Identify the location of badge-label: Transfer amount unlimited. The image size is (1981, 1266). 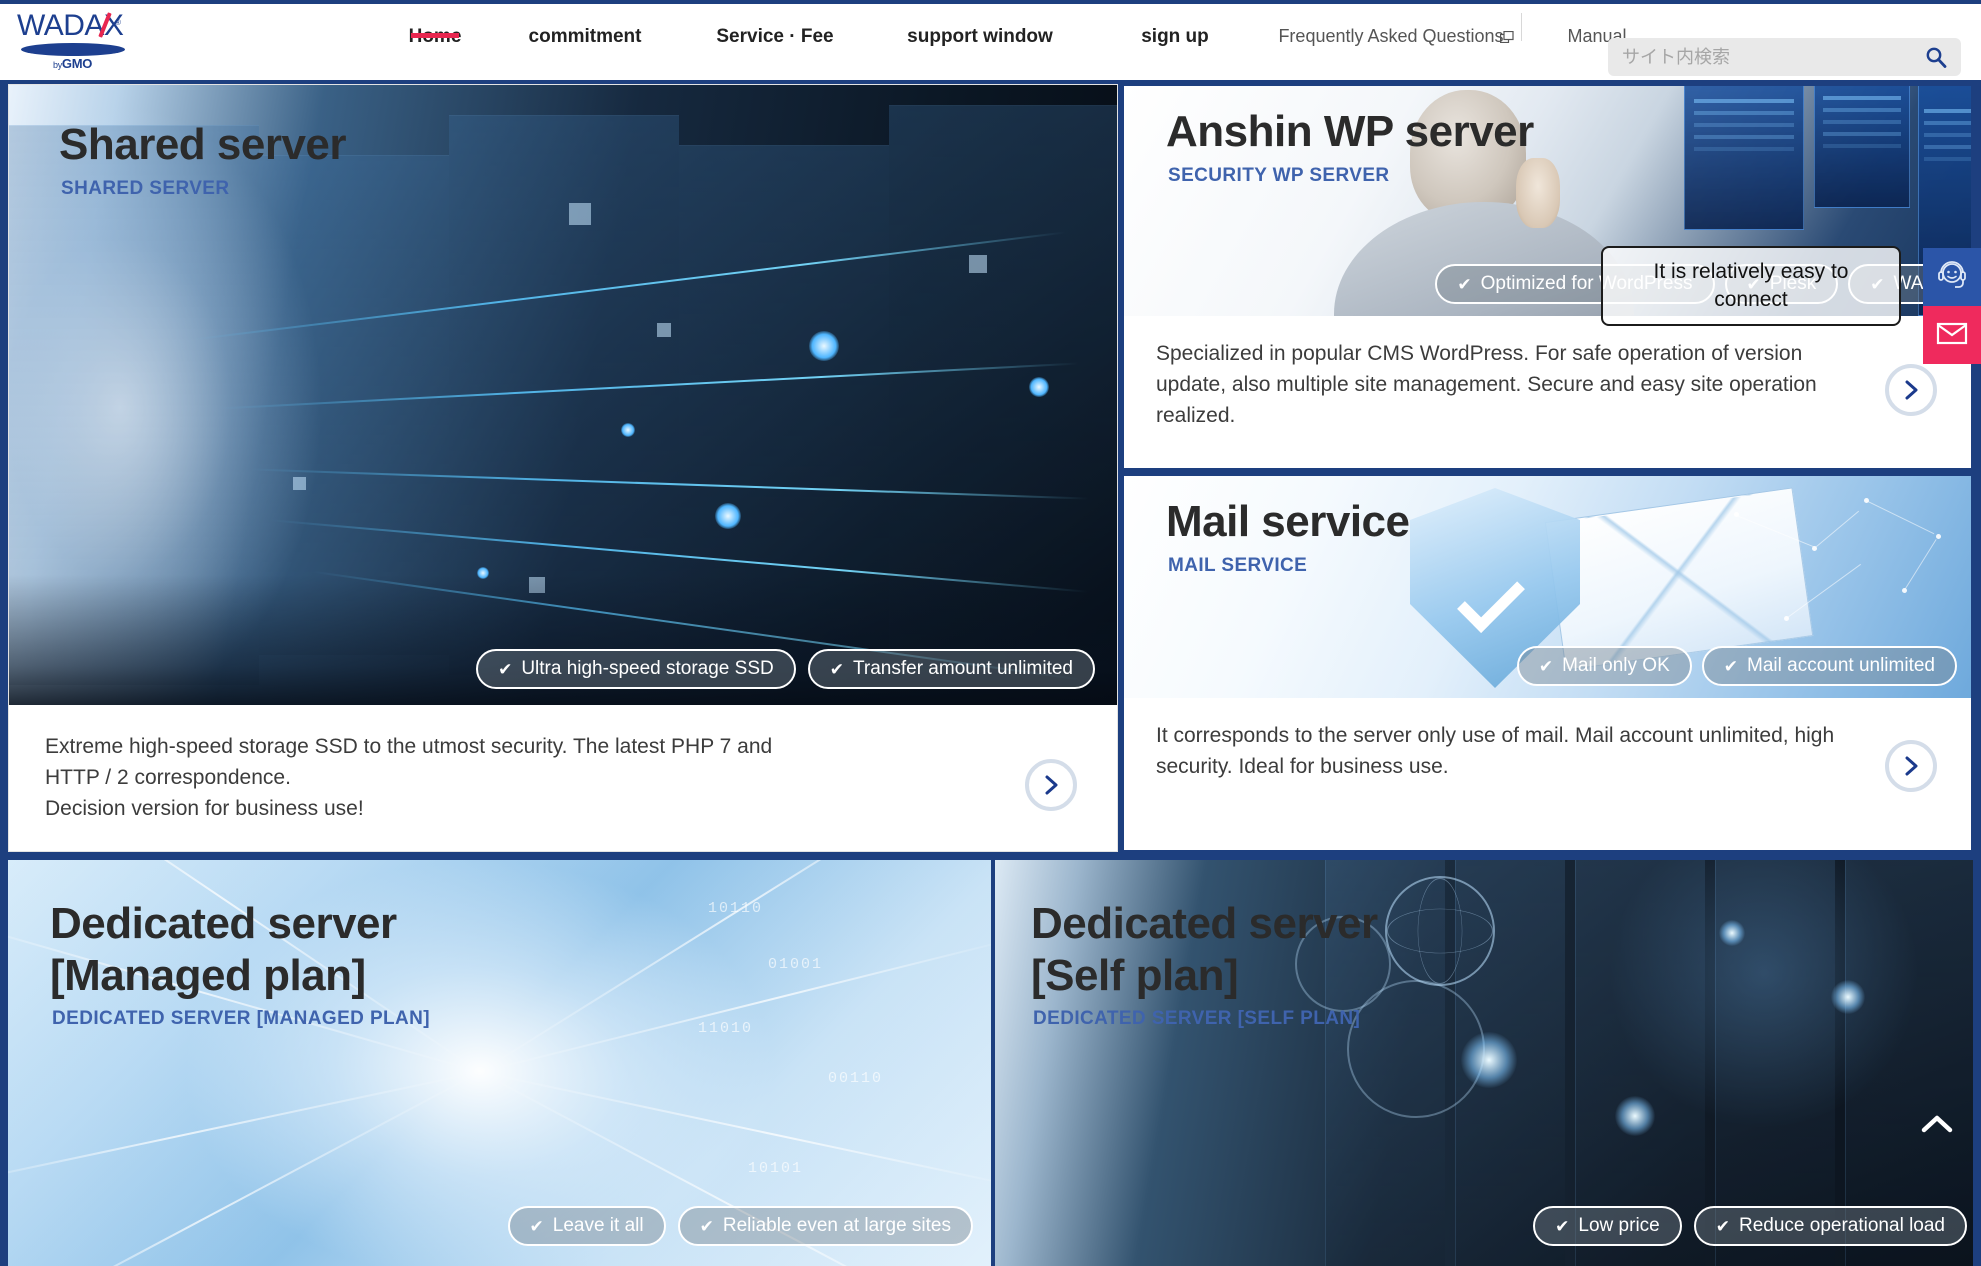
(962, 668).